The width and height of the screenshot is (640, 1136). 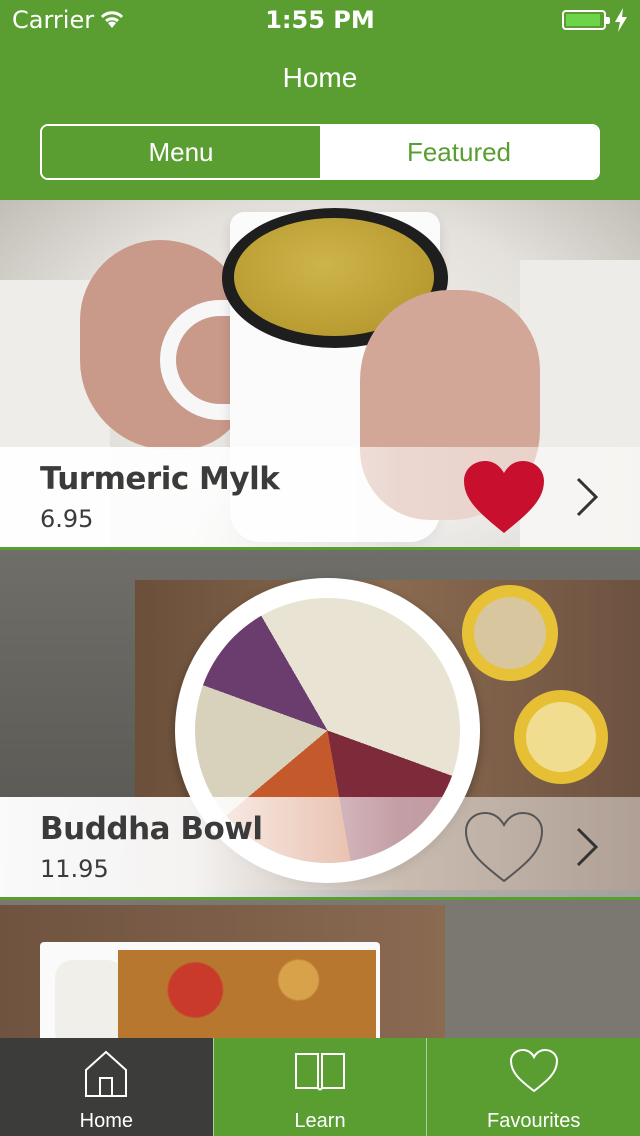 What do you see at coordinates (320, 77) in the screenshot?
I see `page-title: Home` at bounding box center [320, 77].